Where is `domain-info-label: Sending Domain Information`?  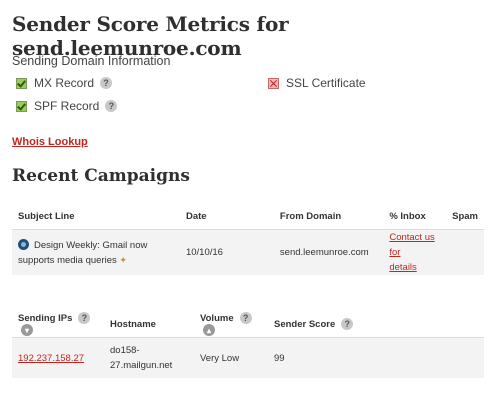
domain-info-label: Sending Domain Information is located at coordinates (91, 61).